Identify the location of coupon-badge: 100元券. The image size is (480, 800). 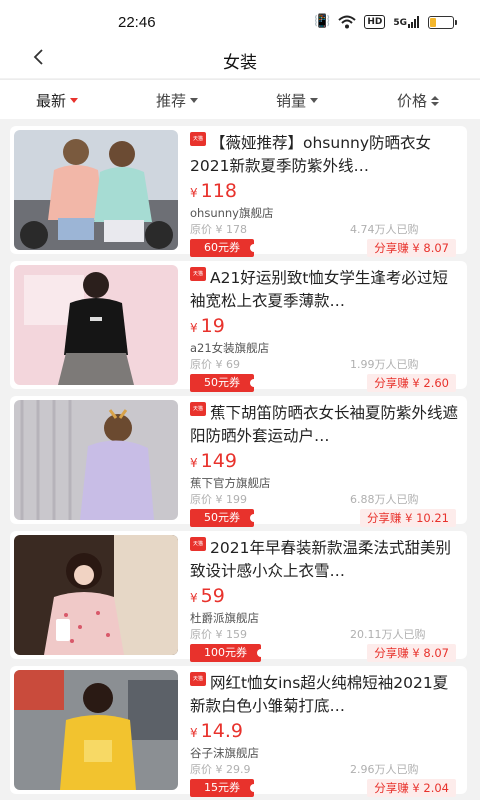
(227, 653).